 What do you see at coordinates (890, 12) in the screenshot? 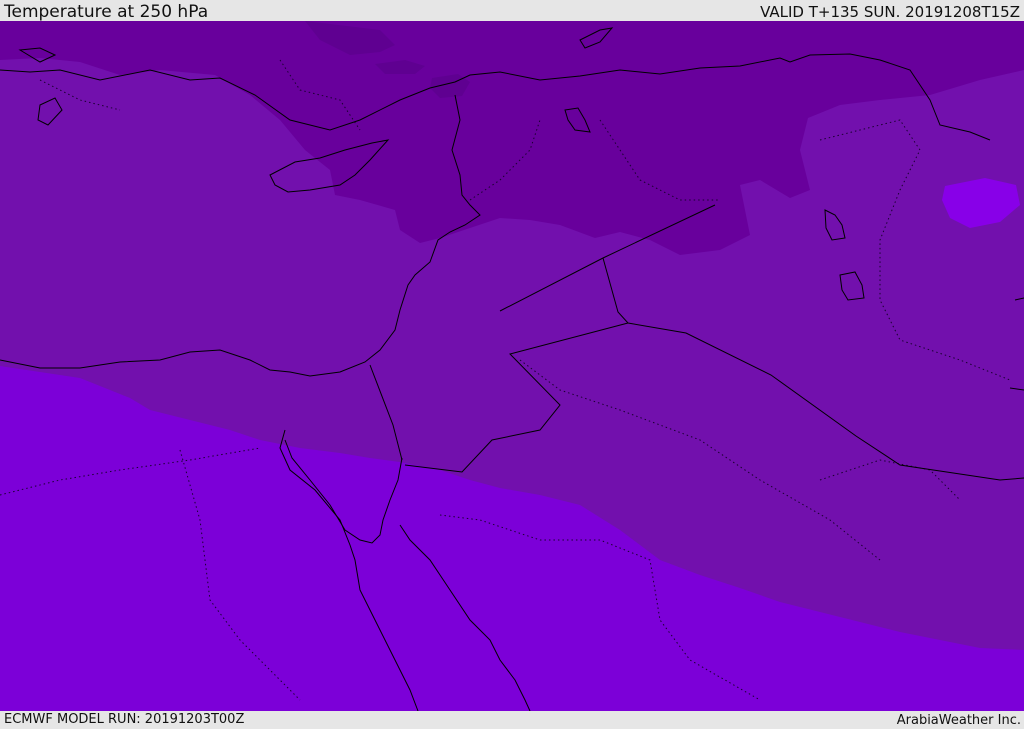
I see `valid-time: VALID T+135 SUN. 20191208T15Z` at bounding box center [890, 12].